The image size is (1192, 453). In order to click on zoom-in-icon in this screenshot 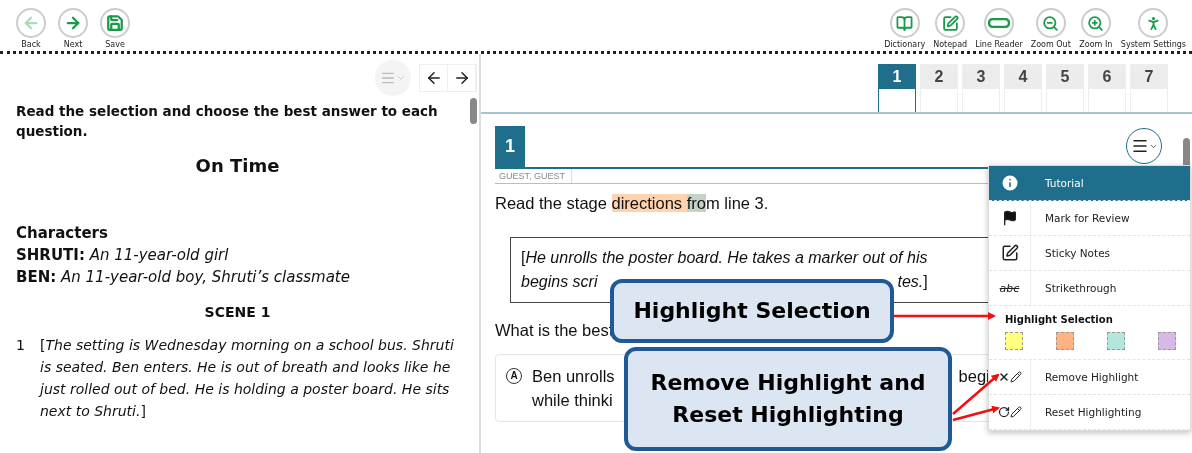, I will do `click(1096, 23)`.